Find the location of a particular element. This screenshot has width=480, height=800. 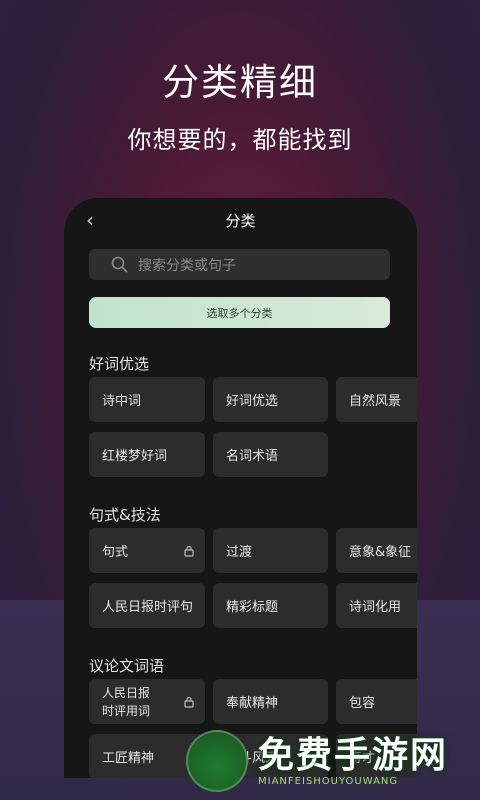

chip-label: 工匠精神 is located at coordinates (128, 758).